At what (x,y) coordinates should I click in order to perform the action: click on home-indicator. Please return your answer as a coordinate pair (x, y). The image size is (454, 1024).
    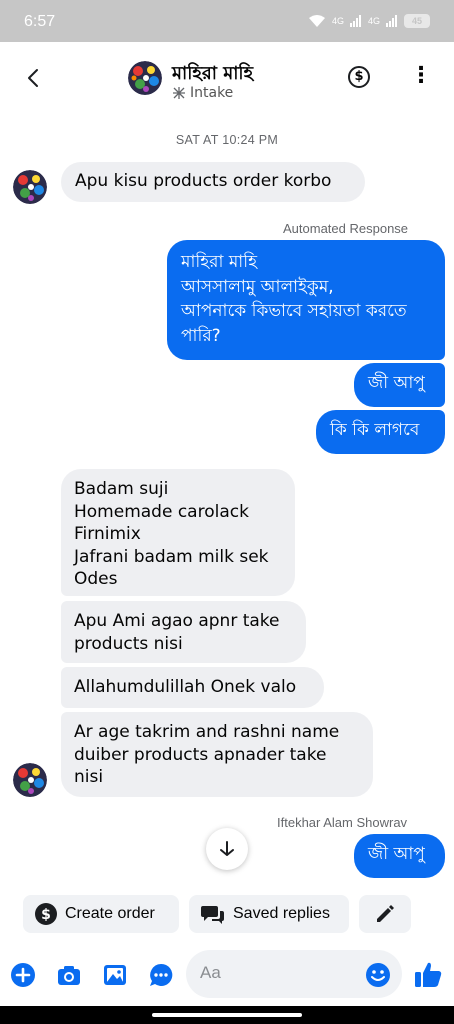
    Looking at the image, I should click on (227, 1015).